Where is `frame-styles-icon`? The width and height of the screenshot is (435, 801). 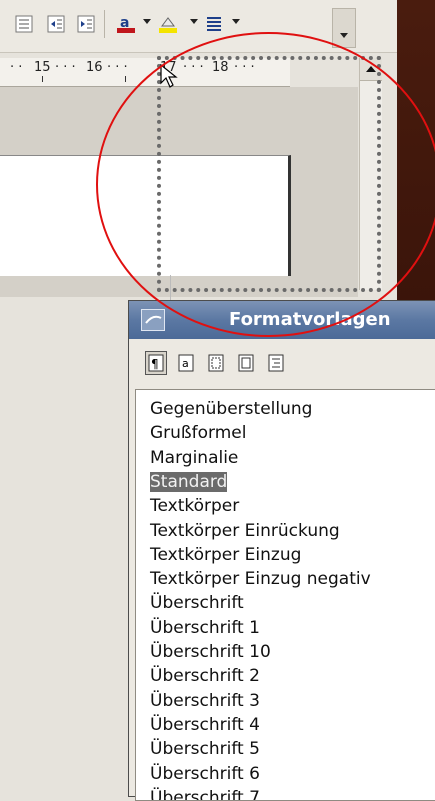
frame-styles-icon is located at coordinates (216, 363).